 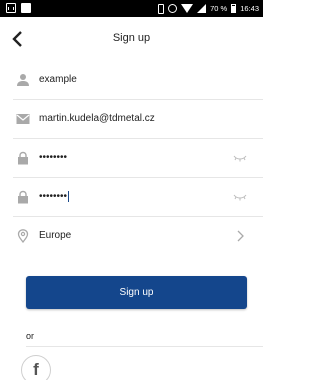 What do you see at coordinates (173, 8) in the screenshot?
I see `alarm-icon` at bounding box center [173, 8].